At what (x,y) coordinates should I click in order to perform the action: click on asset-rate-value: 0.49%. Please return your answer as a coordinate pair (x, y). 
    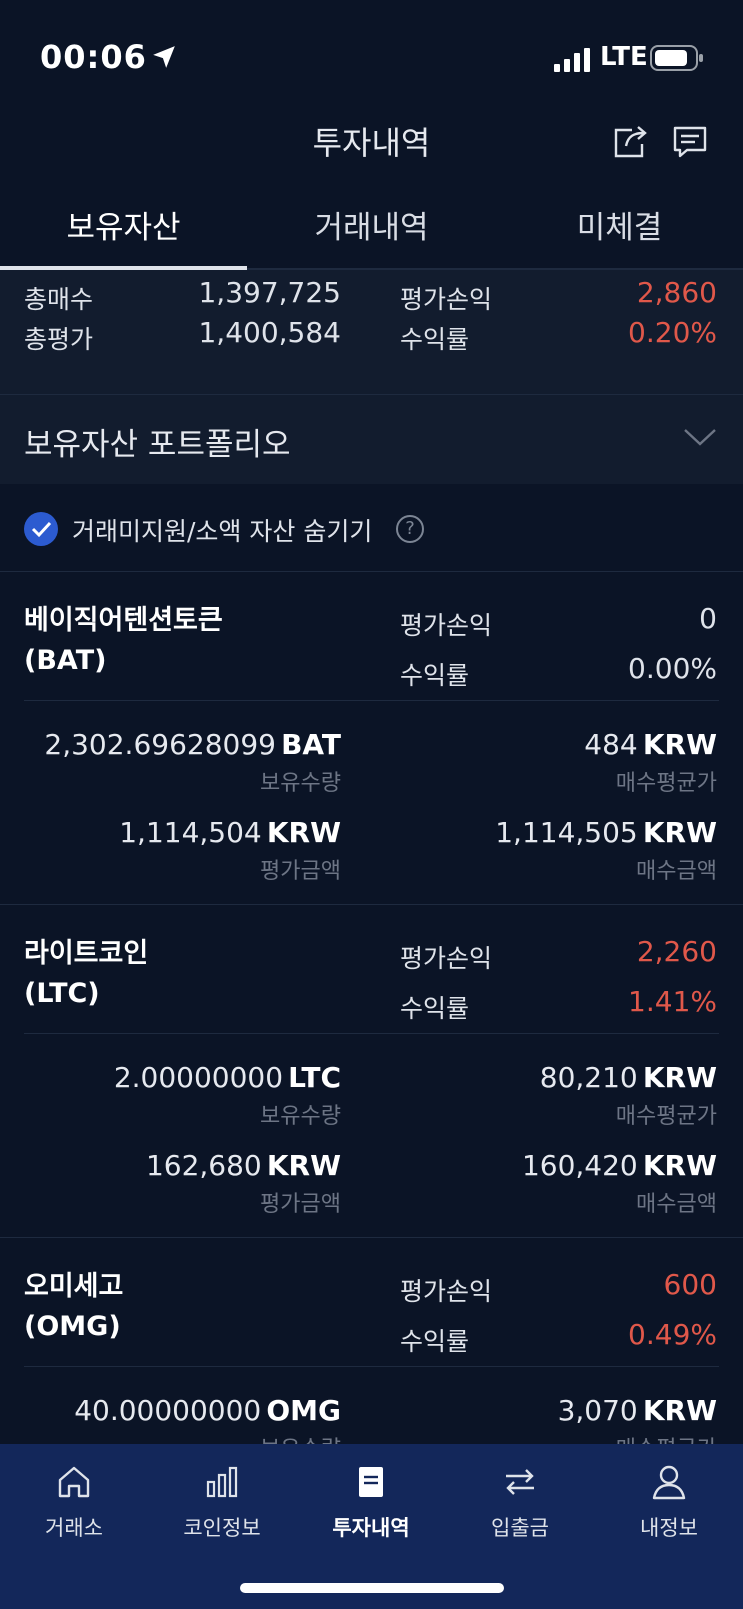
    Looking at the image, I should click on (672, 1334).